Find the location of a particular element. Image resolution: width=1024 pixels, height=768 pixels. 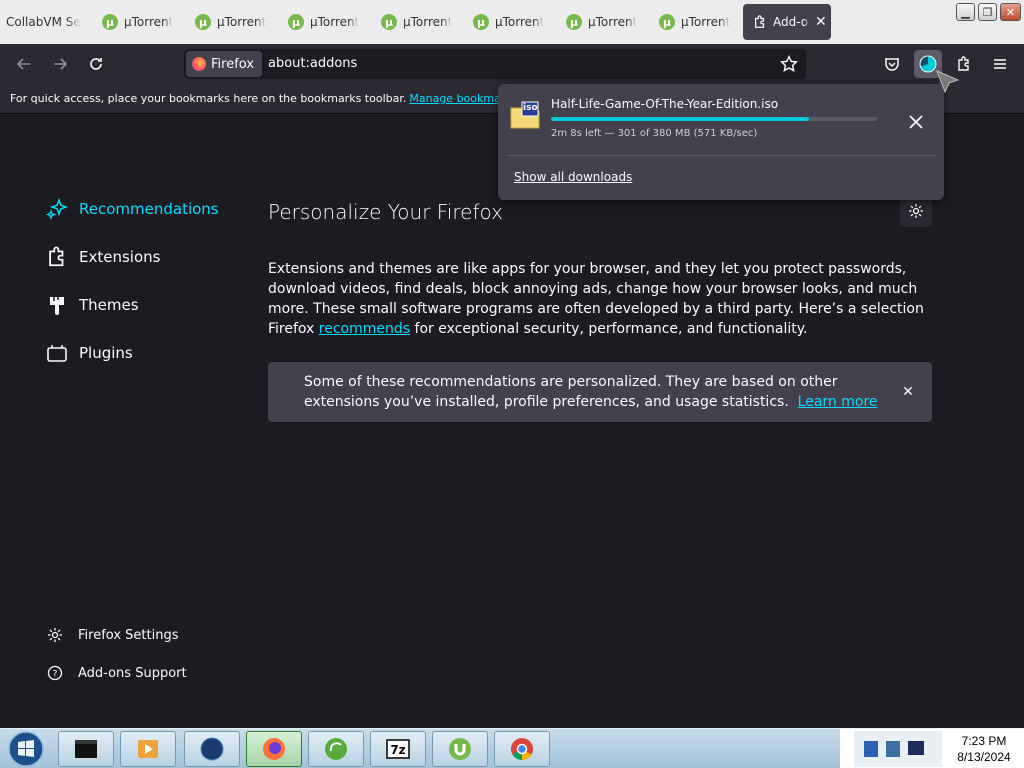

chrome-icon is located at coordinates (522, 749).